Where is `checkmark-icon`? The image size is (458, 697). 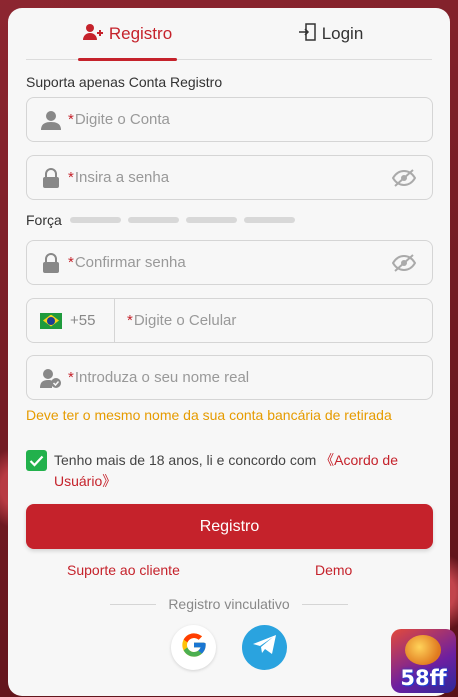
checkmark-icon is located at coordinates (36, 461).